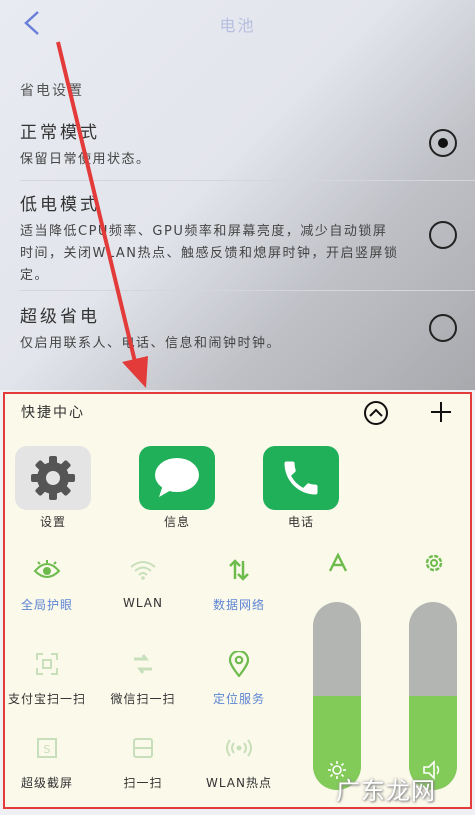  I want to click on toggle-scan: 扫一扫, so click(143, 762).